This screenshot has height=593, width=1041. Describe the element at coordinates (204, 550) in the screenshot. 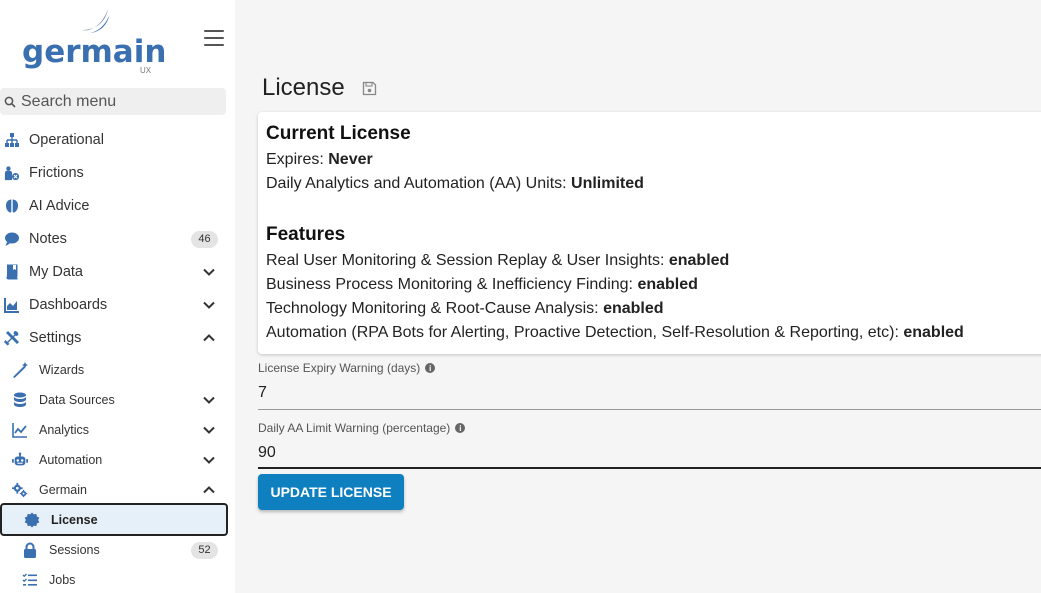

I see `sessions-count-badge: 52` at that location.